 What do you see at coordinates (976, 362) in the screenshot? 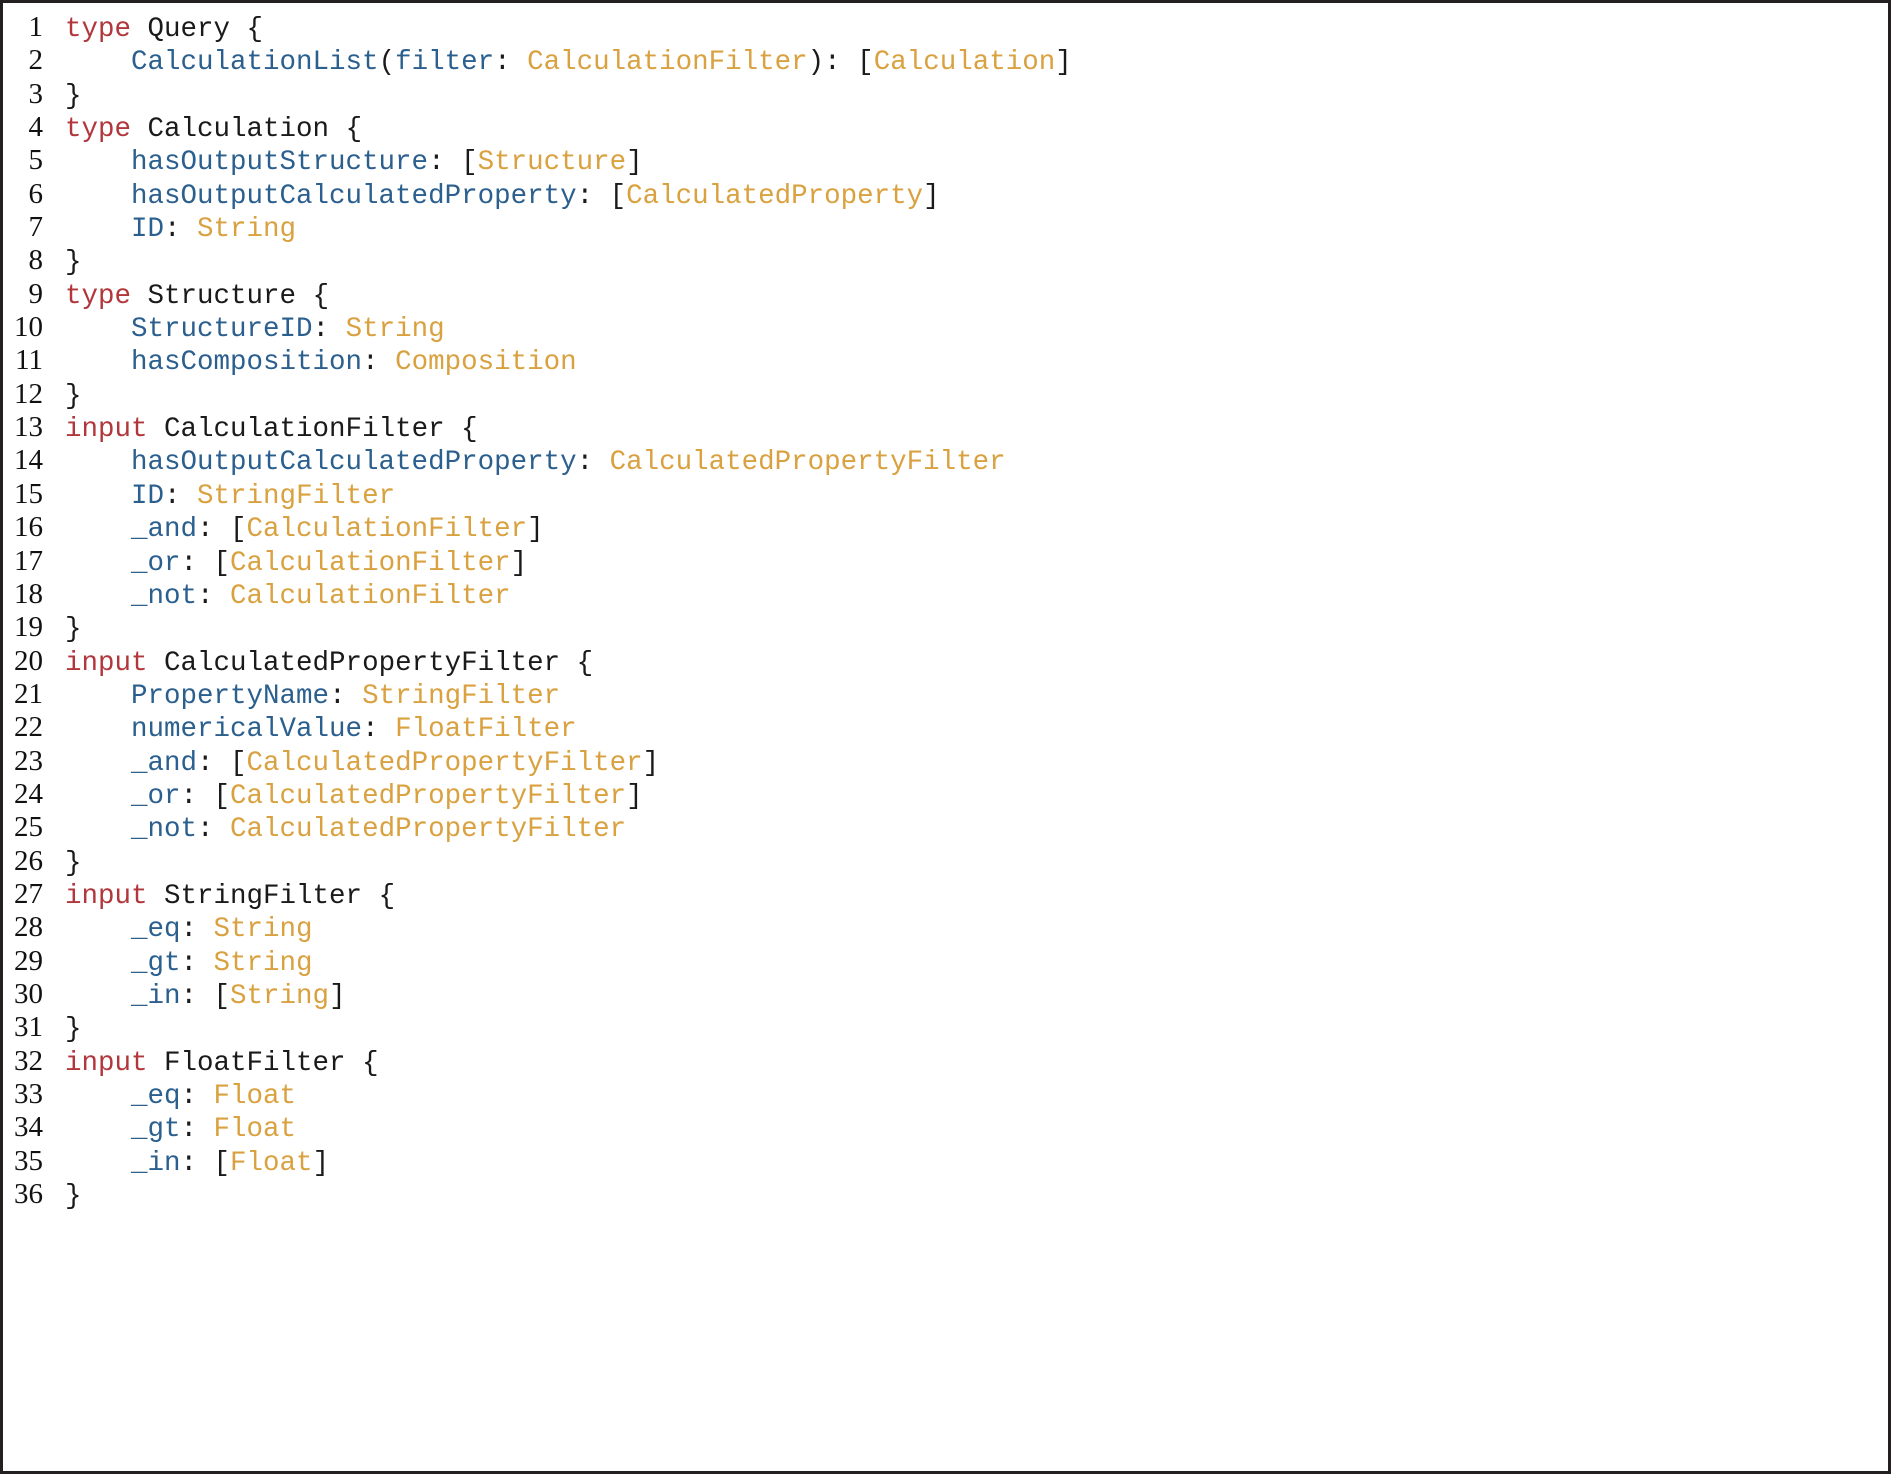
I see `code-line-content: hasComposition: Composition` at bounding box center [976, 362].